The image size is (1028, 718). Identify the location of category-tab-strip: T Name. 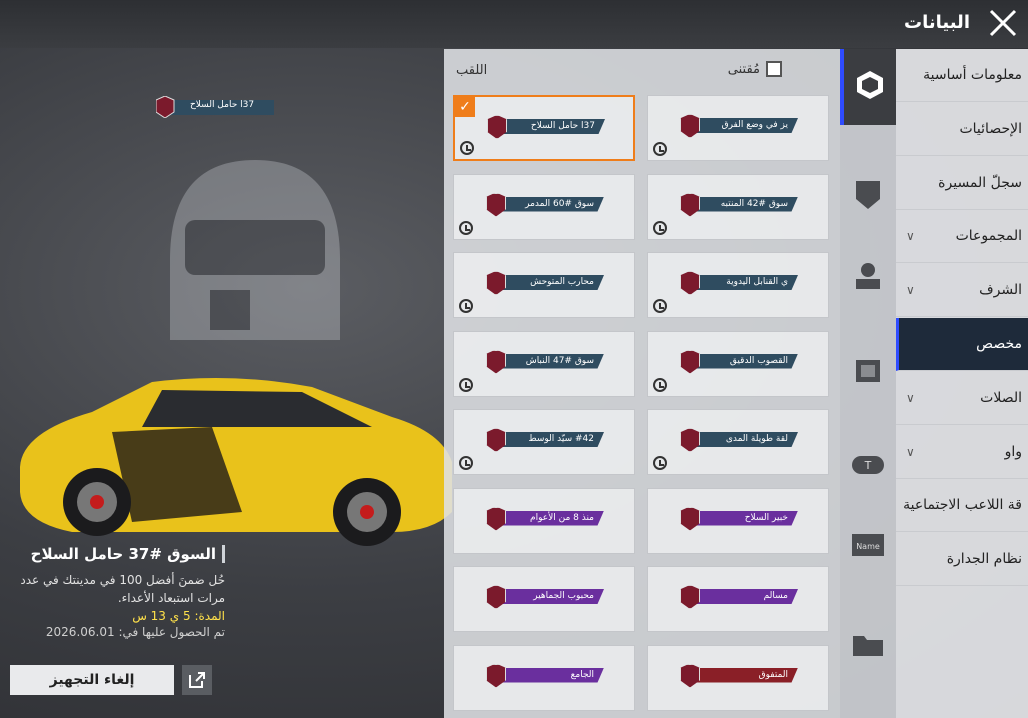
(868, 383).